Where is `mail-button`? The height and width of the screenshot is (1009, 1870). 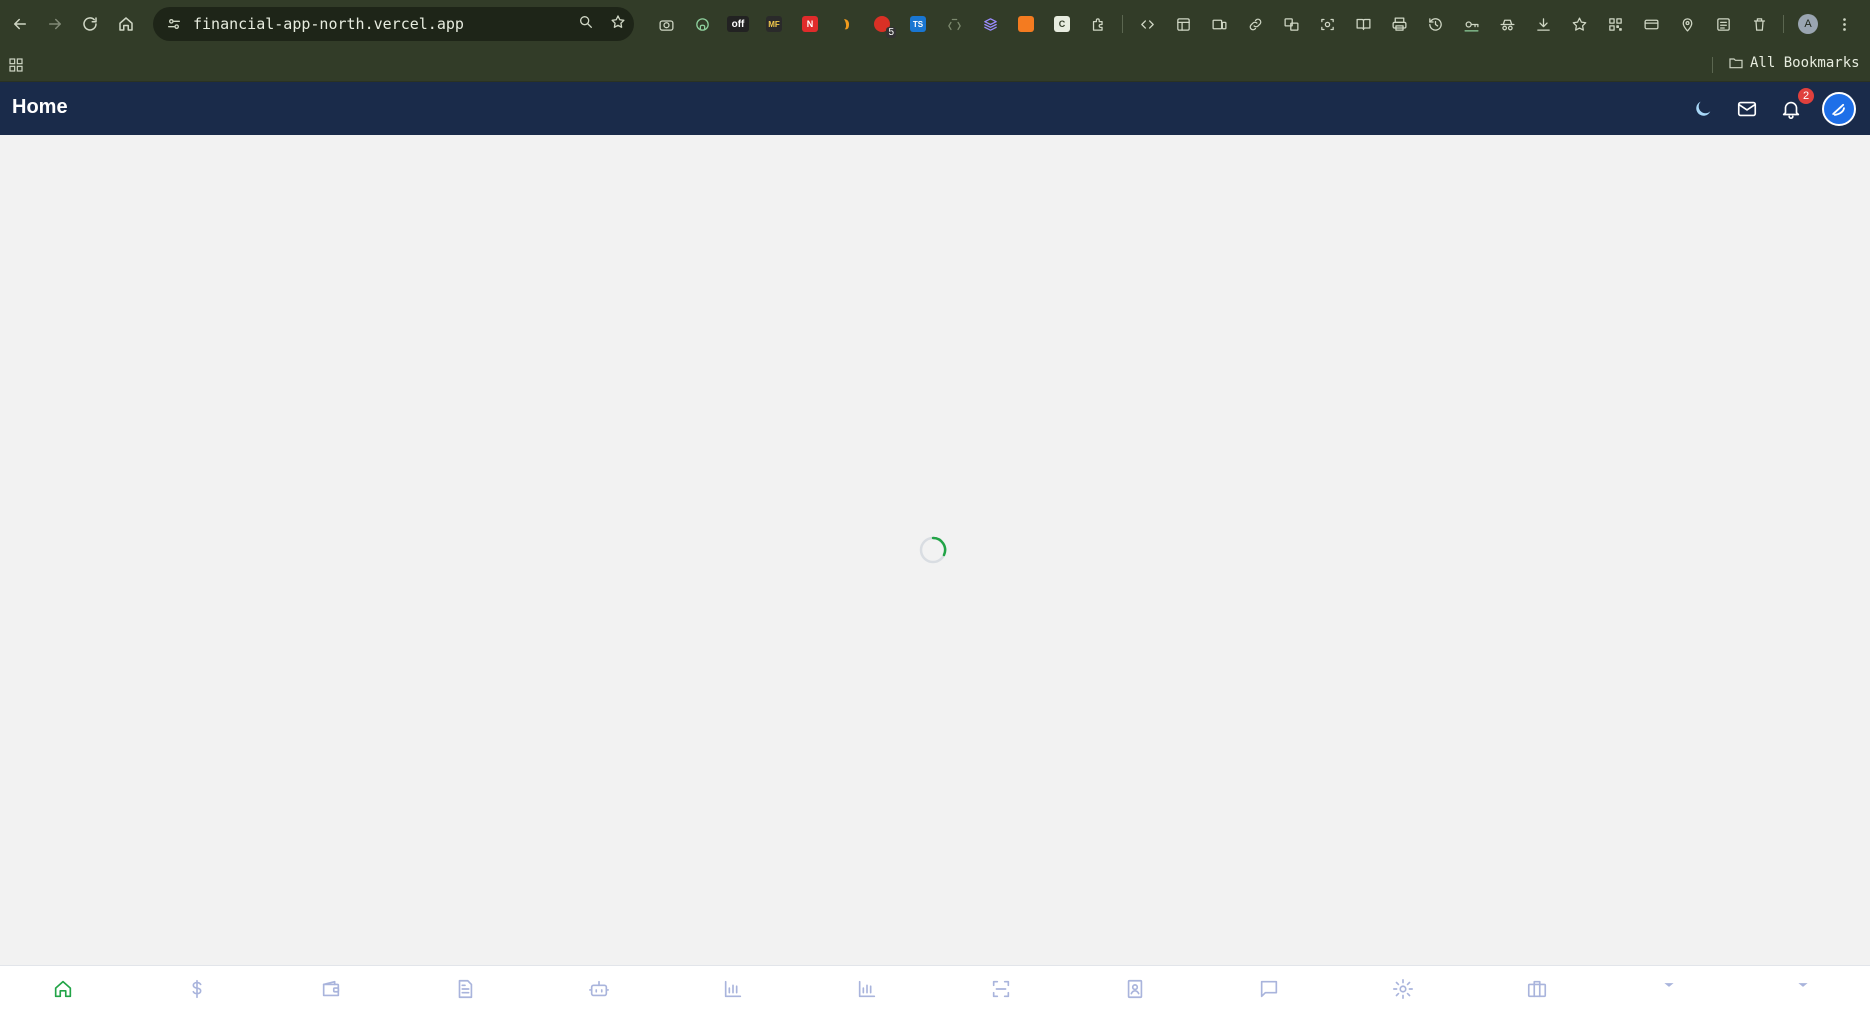 mail-button is located at coordinates (1747, 109).